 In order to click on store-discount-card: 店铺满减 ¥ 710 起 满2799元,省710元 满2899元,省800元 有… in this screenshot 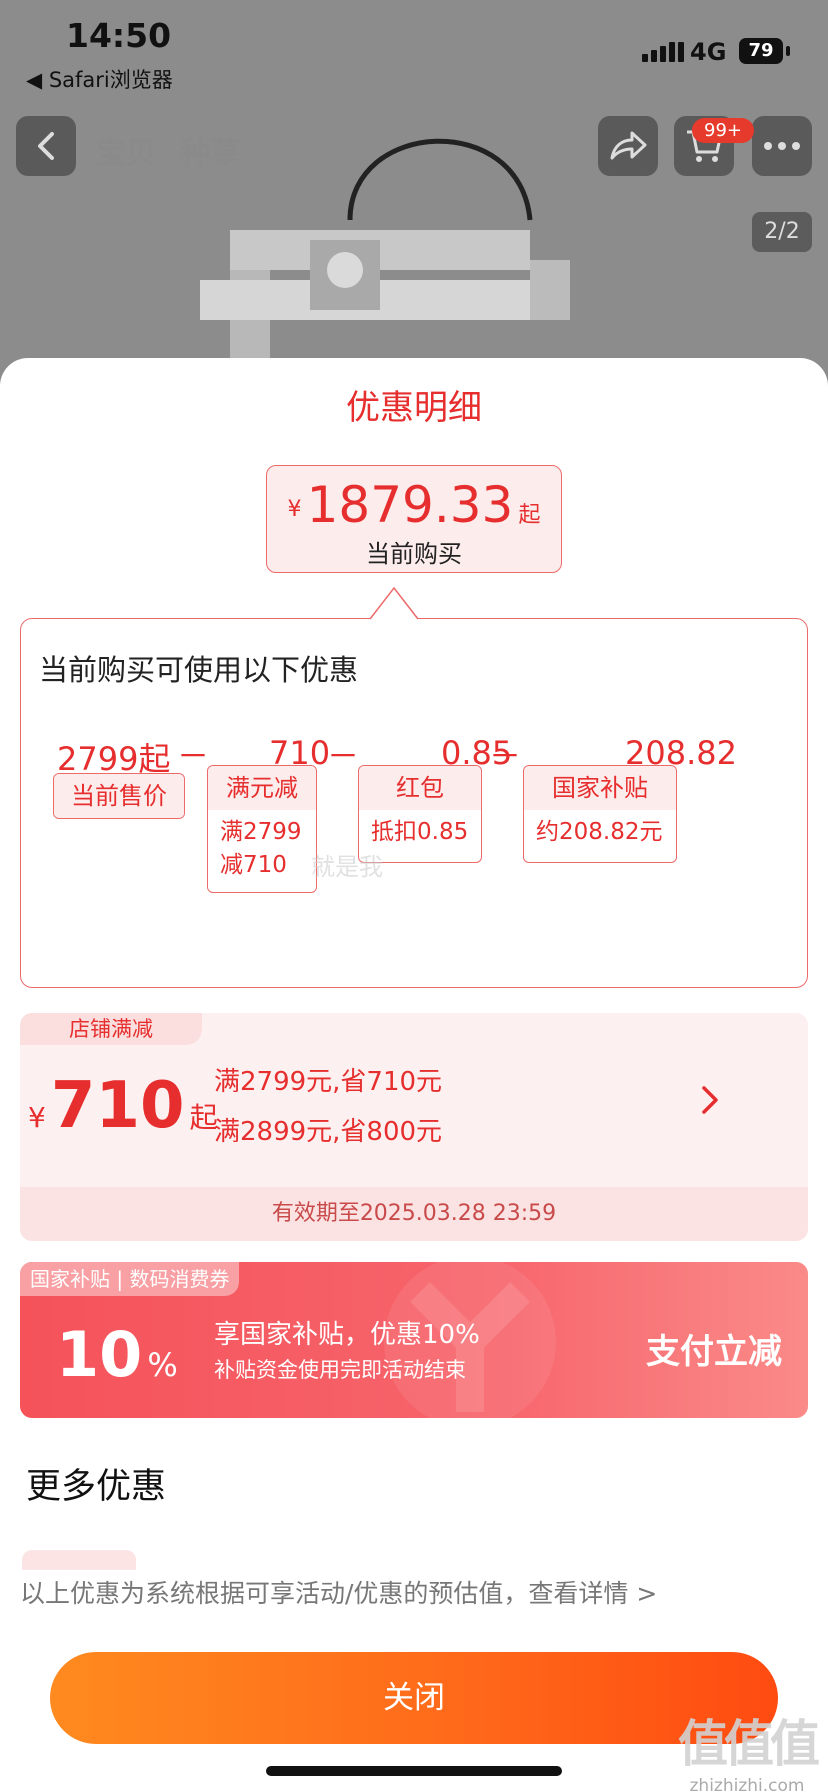, I will do `click(414, 1127)`.